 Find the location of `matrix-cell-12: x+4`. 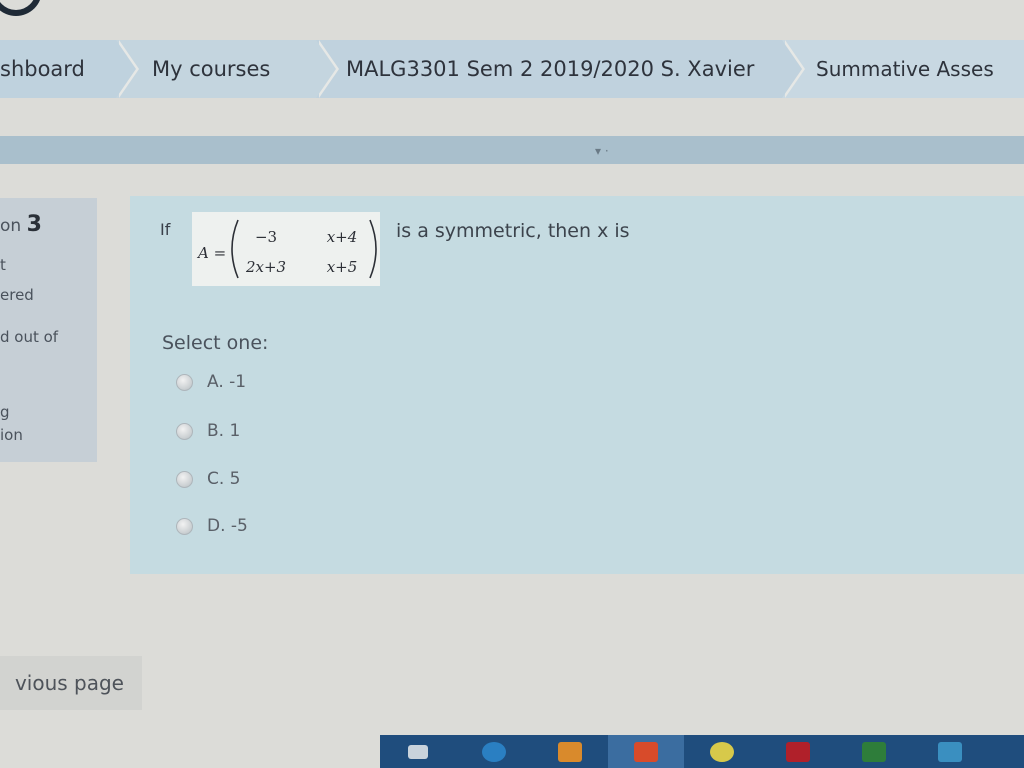

matrix-cell-12: x+4 is located at coordinates (342, 237).